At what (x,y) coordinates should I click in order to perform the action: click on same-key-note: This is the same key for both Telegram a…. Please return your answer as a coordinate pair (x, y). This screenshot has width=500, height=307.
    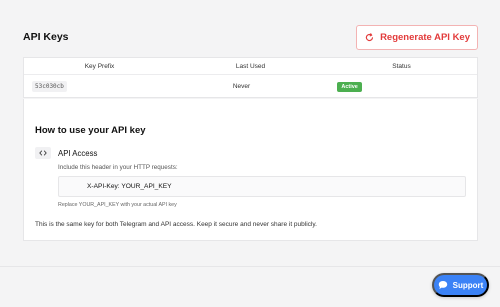
    Looking at the image, I should click on (176, 224).